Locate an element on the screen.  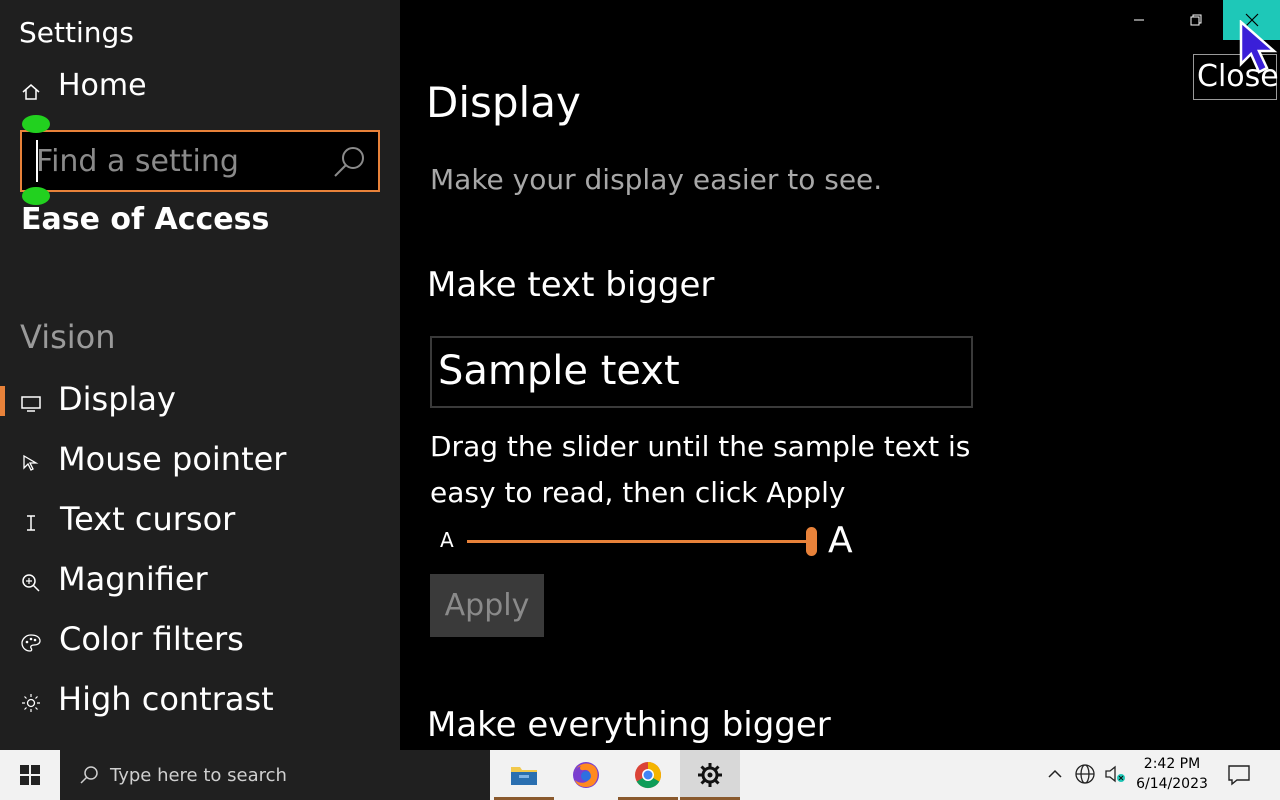
taskbar-clock: 2:42 PM 6/14/2023 is located at coordinates (1172, 774).